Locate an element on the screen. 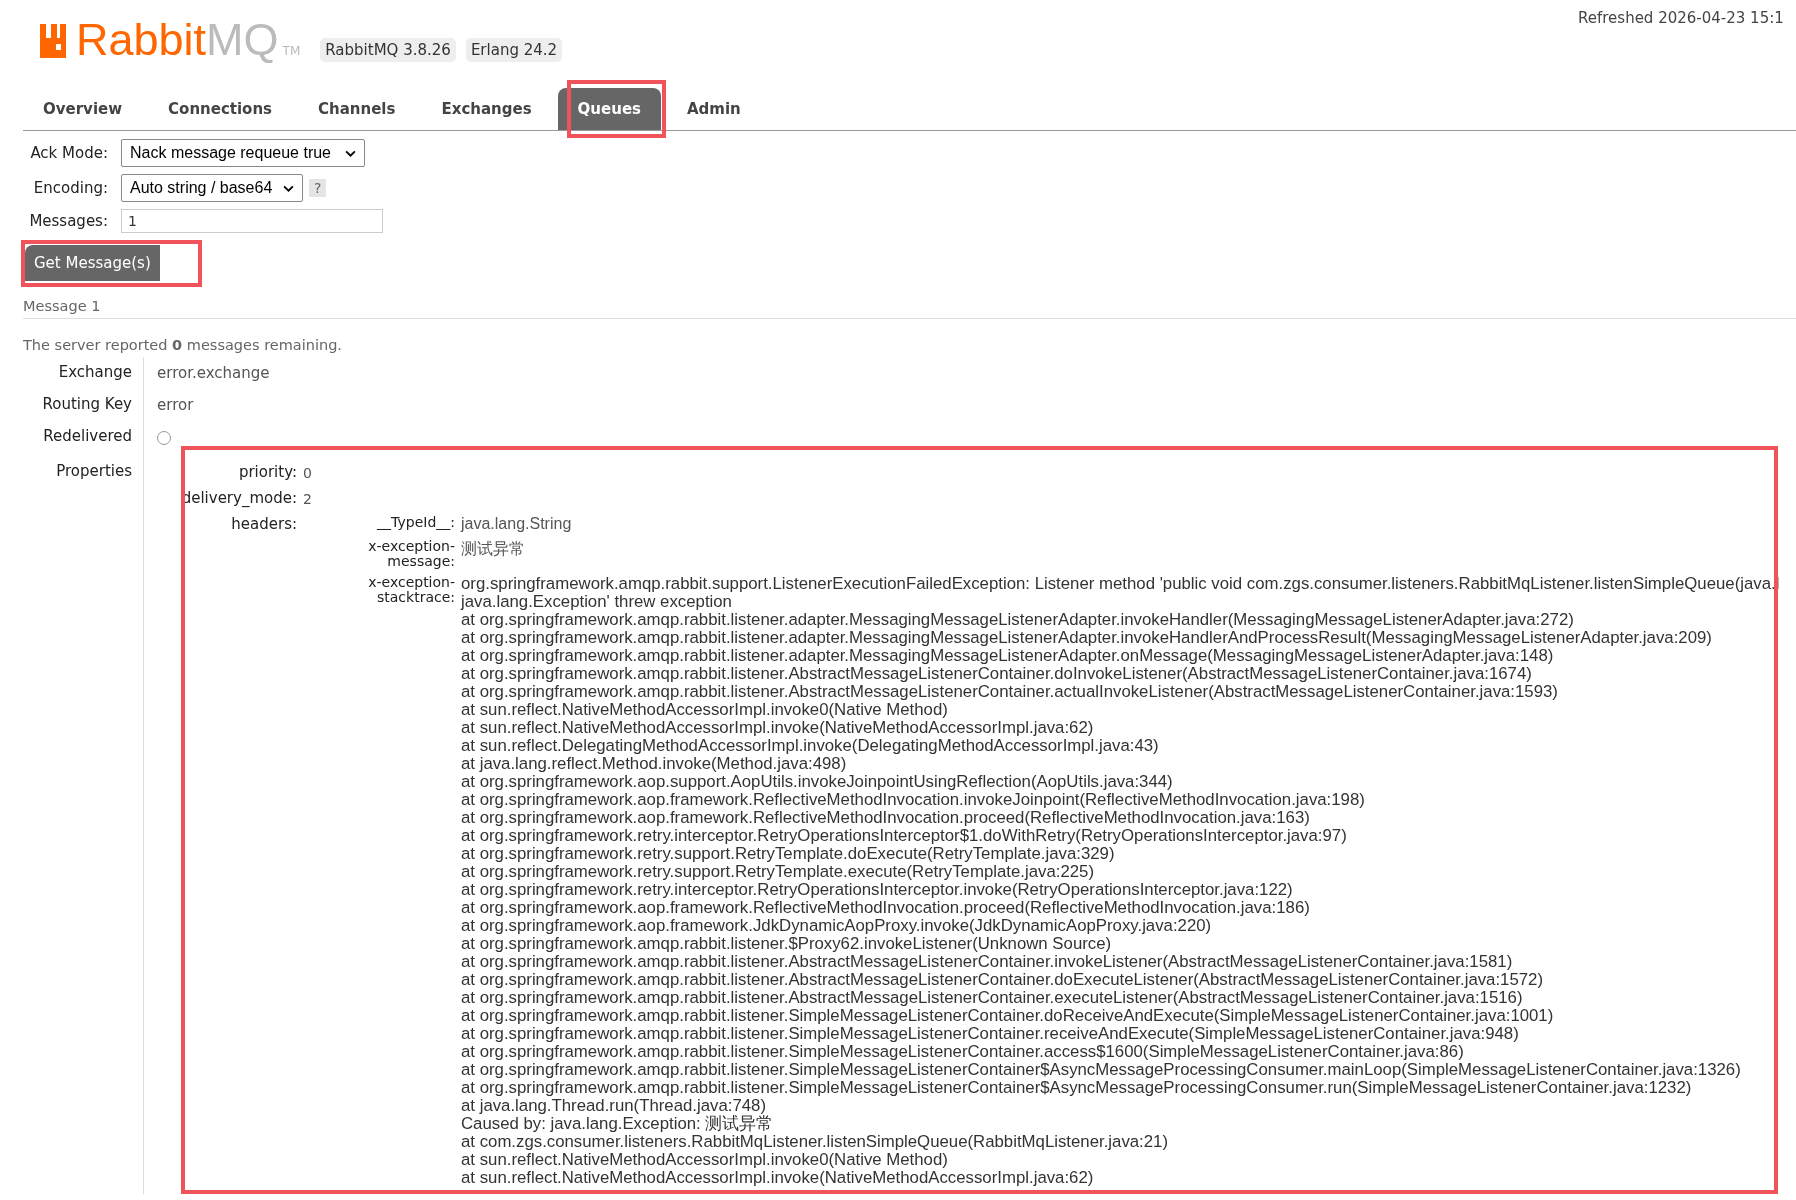 The height and width of the screenshot is (1200, 1796). stacktrace-line: at org.springframework.amqp.rabbit.listener.adapter.MessagingMessageListenerAdapter.onMessage(MessagingMessageListenerAdapter.java:148) is located at coordinates (1008, 656).